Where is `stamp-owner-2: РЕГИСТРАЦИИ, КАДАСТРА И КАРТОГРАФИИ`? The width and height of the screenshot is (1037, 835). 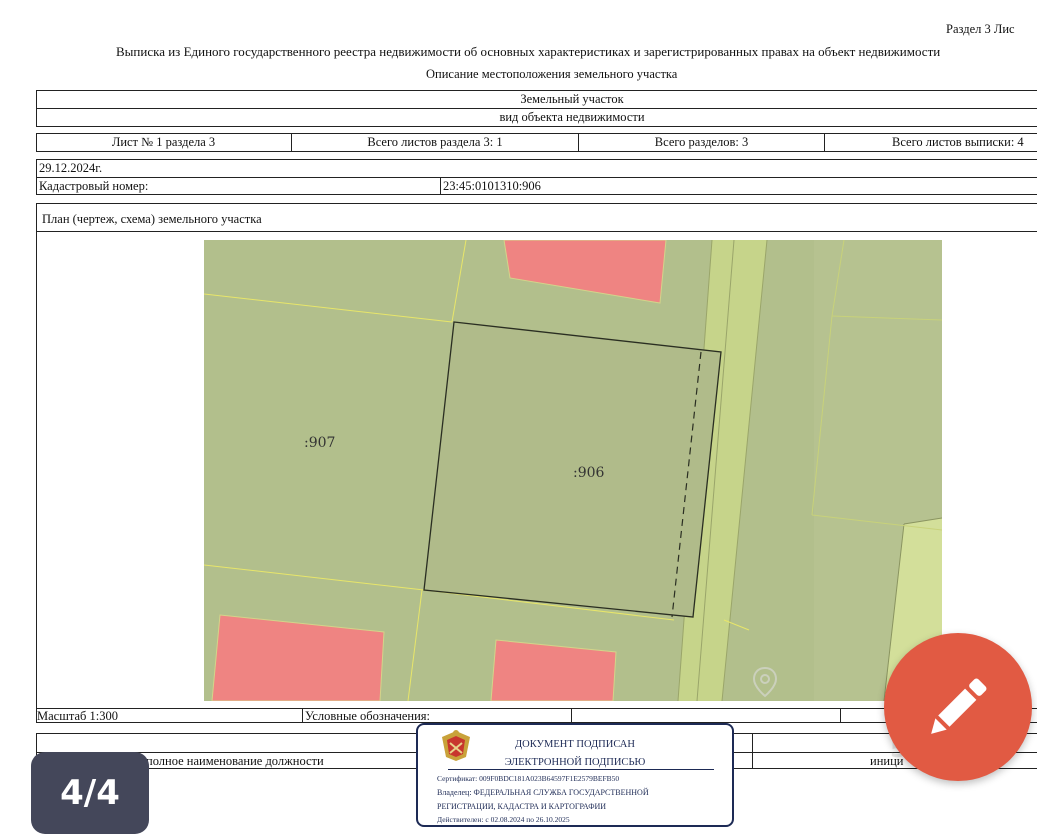
stamp-owner-2: РЕГИСТРАЦИИ, КАДАСТРА И КАРТОГРАФИИ is located at coordinates (522, 806).